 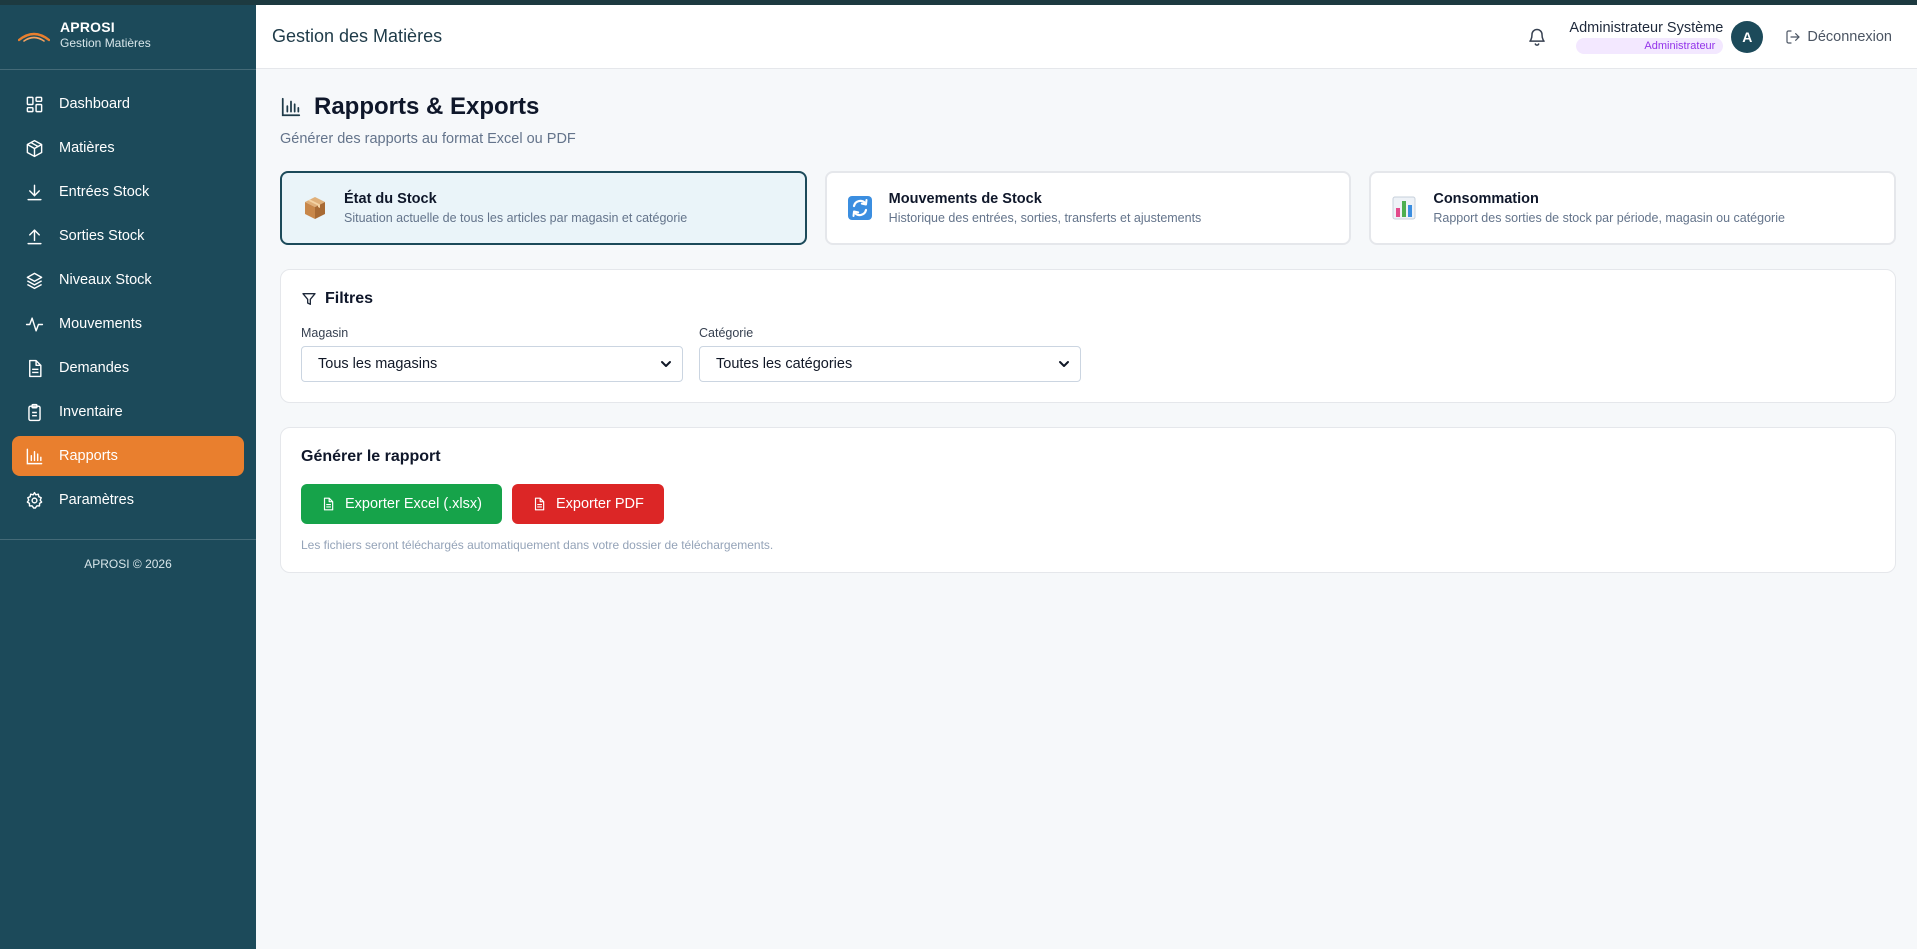 What do you see at coordinates (965, 199) in the screenshot?
I see `card-title: Mouvements de Stock` at bounding box center [965, 199].